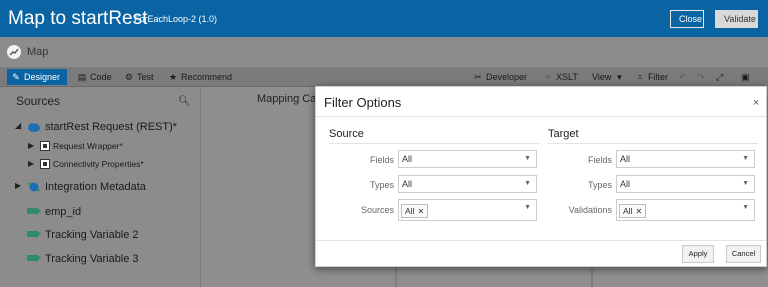 The width and height of the screenshot is (768, 287). Describe the element at coordinates (38, 101) in the screenshot. I see `sources-heading: Sources` at that location.